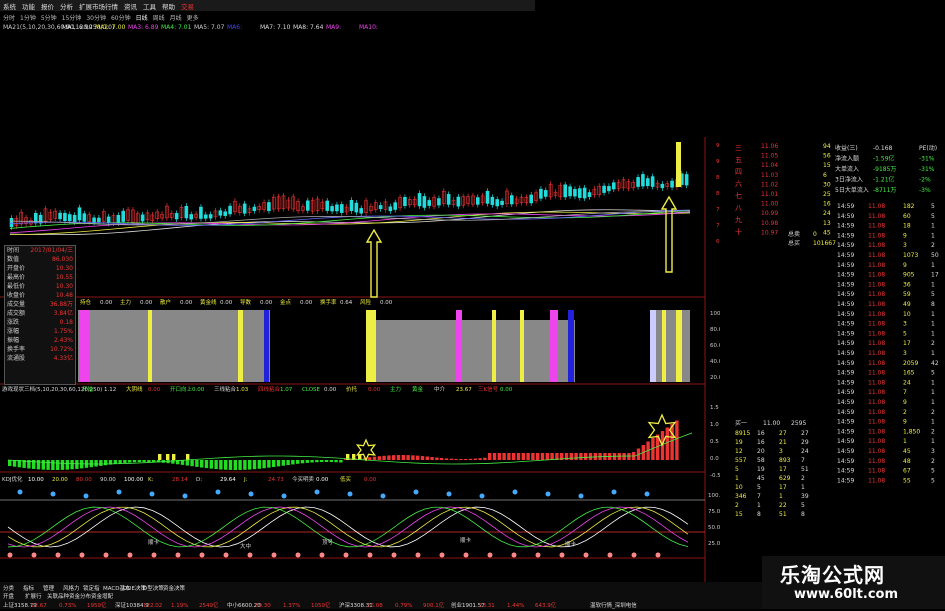  I want to click on period-tab: 15分钟, so click(72, 17).